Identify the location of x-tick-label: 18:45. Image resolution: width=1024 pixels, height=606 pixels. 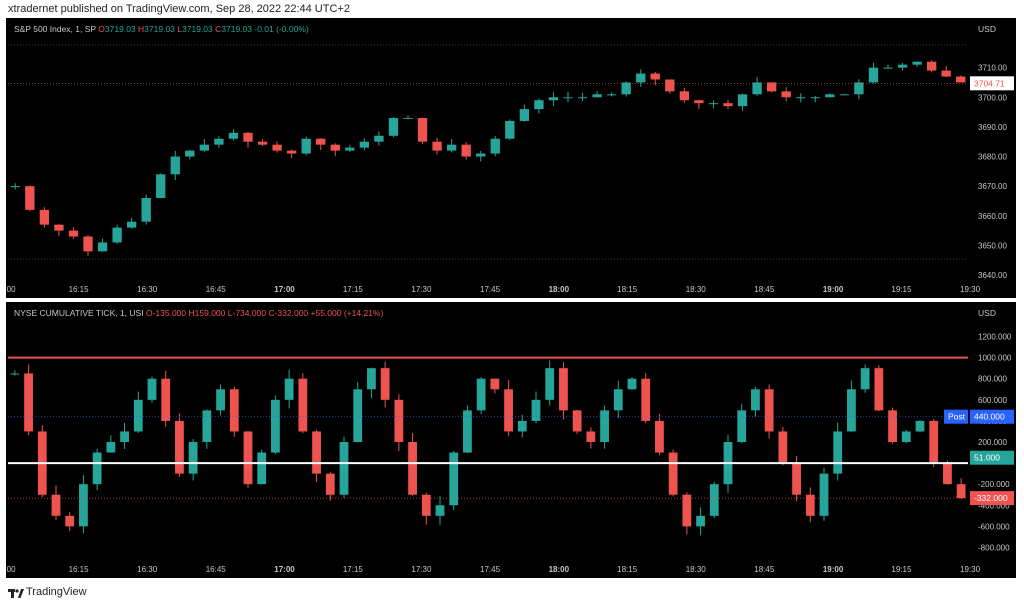
(764, 569).